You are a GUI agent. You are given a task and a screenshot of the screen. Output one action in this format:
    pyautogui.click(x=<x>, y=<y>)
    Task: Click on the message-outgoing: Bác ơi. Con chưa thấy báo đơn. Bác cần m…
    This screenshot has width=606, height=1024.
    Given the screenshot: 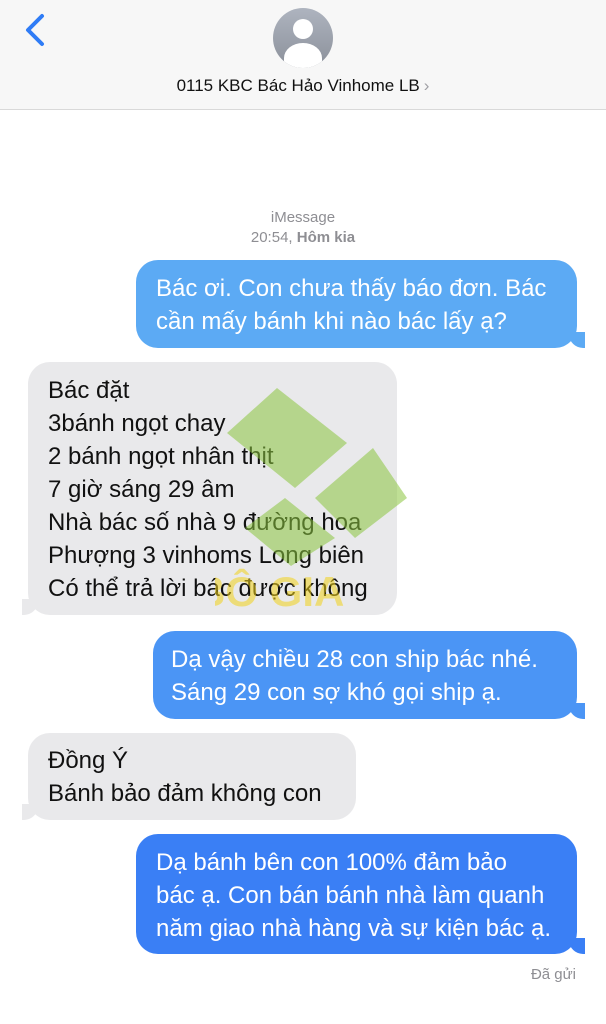 What is the action you would take?
    pyautogui.click(x=356, y=304)
    